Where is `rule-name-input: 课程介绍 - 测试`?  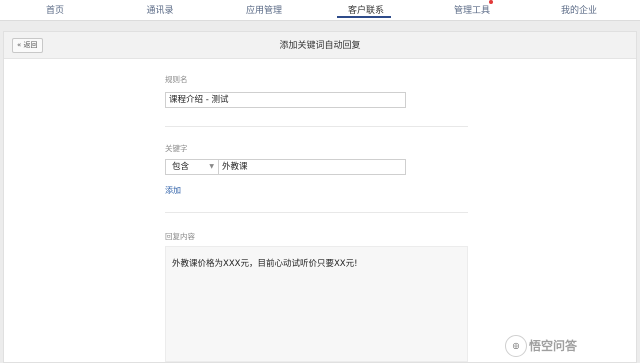 rule-name-input: 课程介绍 - 测试 is located at coordinates (285, 100).